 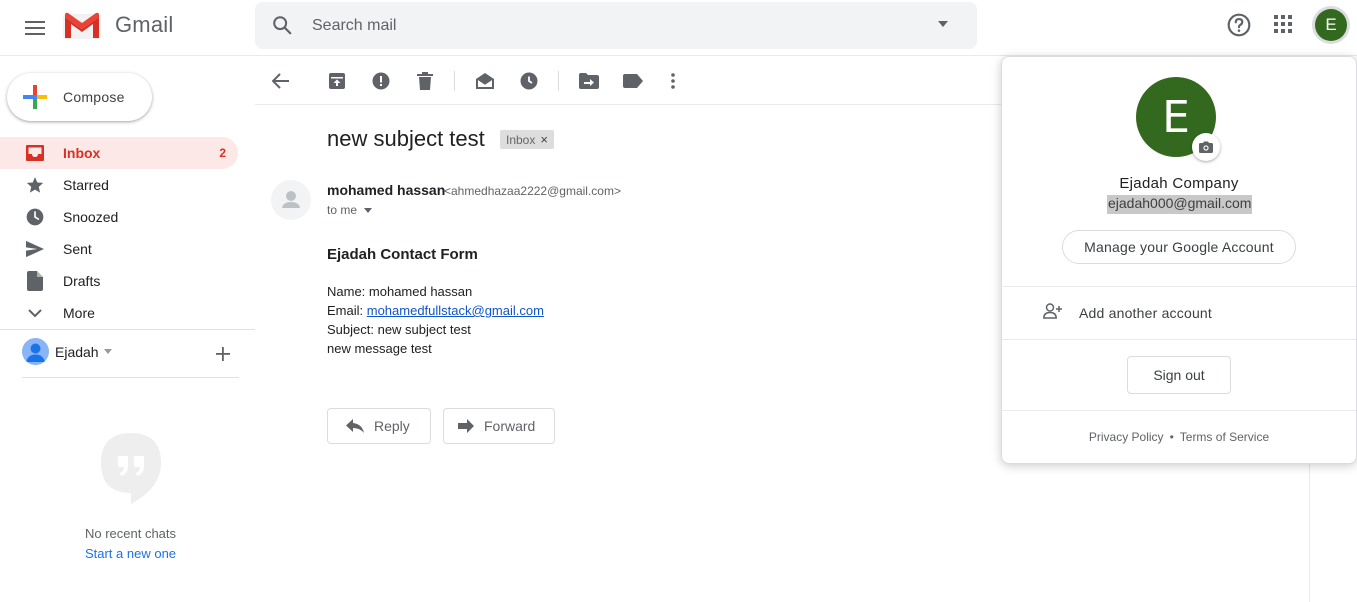 I want to click on no-chats-panel: No recent chats Start a new one, so click(x=130, y=496).